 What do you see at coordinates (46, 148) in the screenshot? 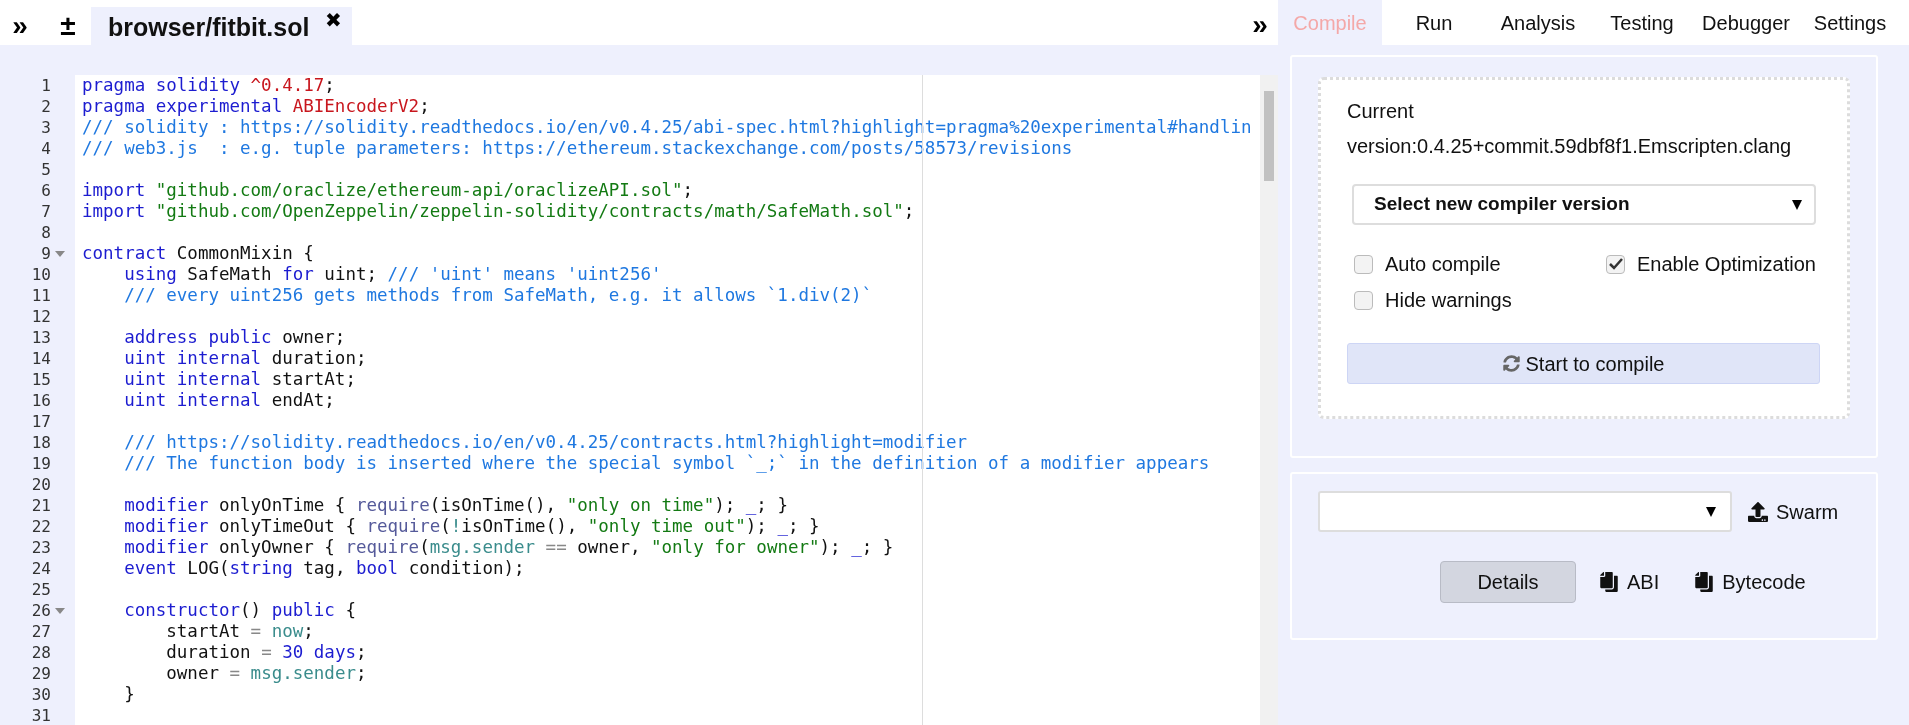
I see `line-number: 4` at bounding box center [46, 148].